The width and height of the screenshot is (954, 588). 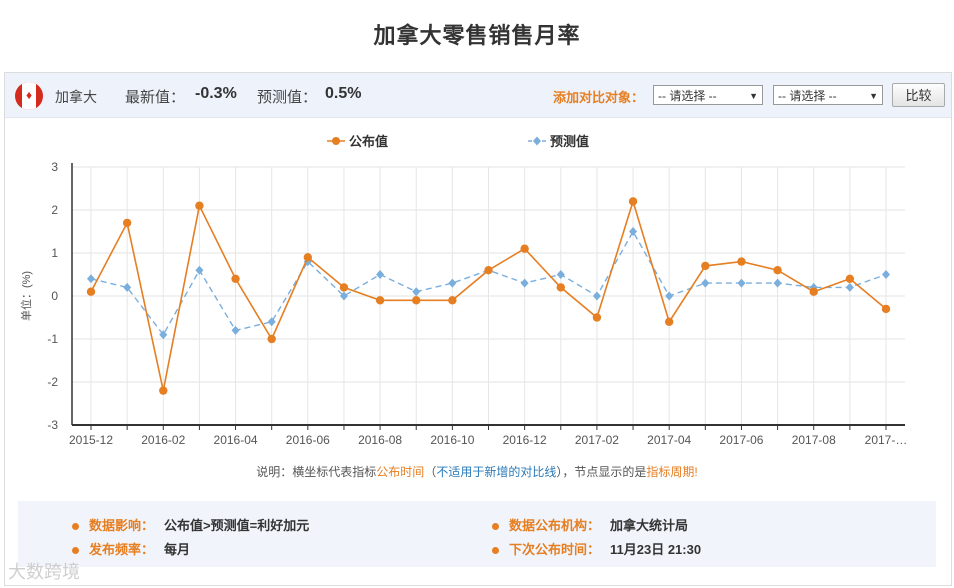 What do you see at coordinates (52, 382) in the screenshot?
I see `y-tick-label: -2` at bounding box center [52, 382].